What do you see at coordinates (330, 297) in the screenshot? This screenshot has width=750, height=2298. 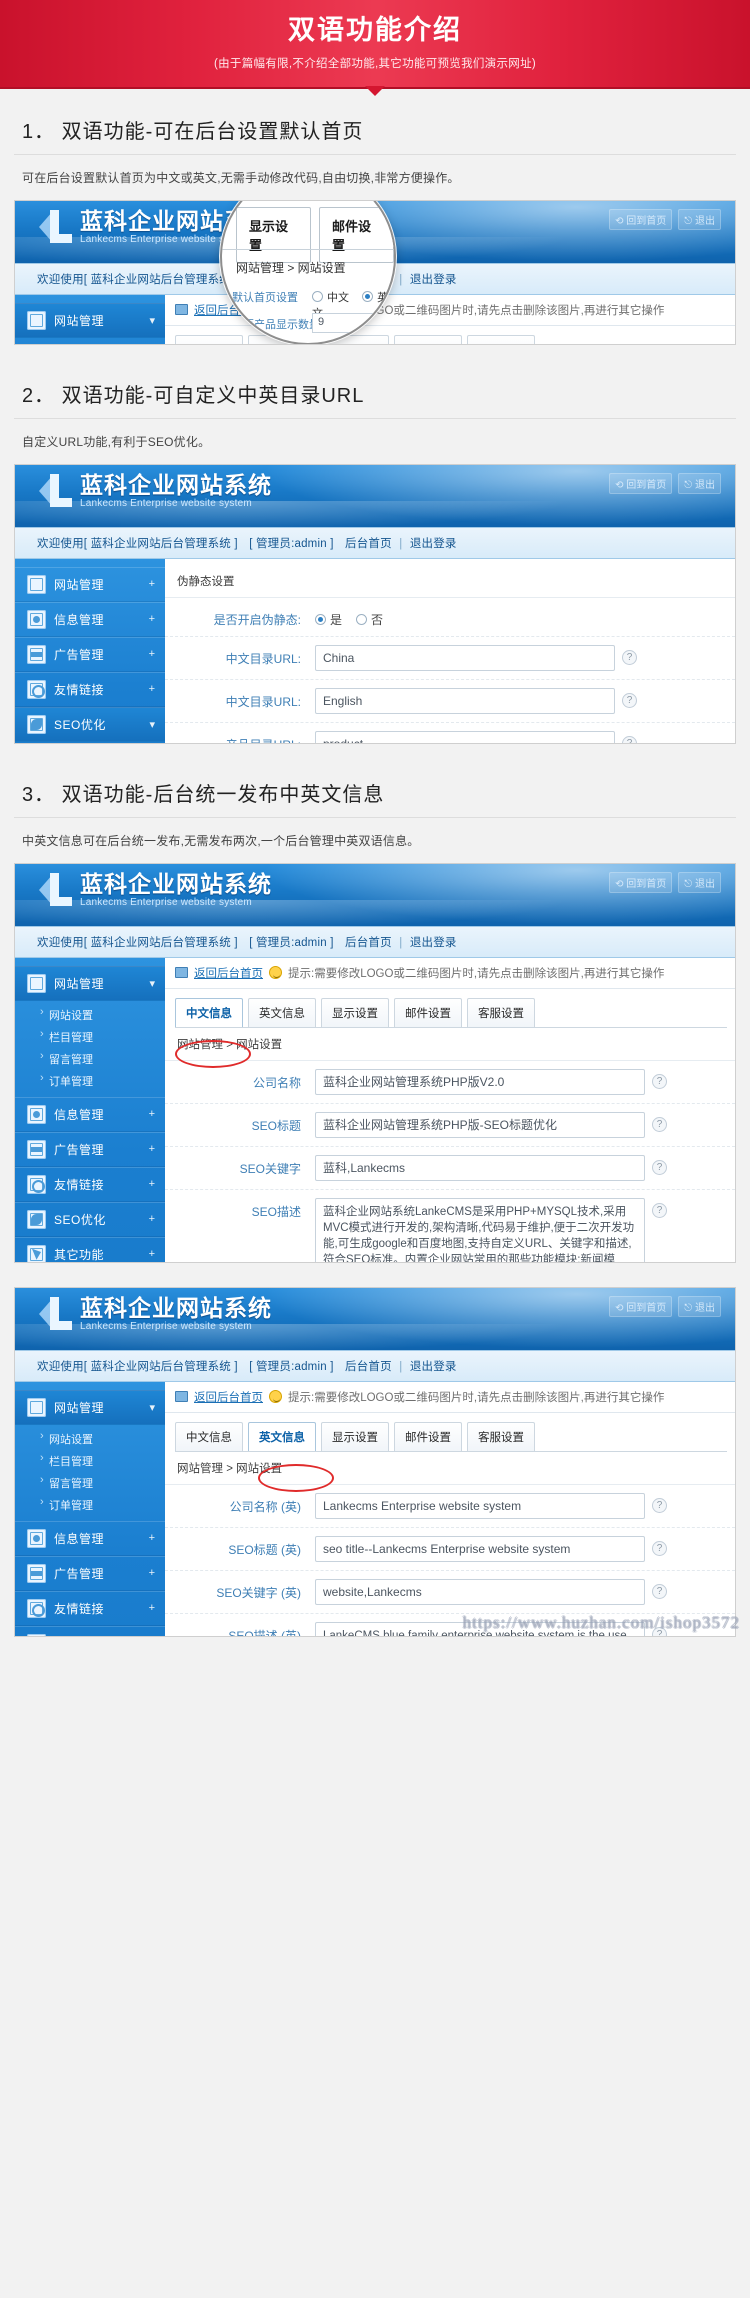 I see `lens-radio-cn: 中文` at bounding box center [330, 297].